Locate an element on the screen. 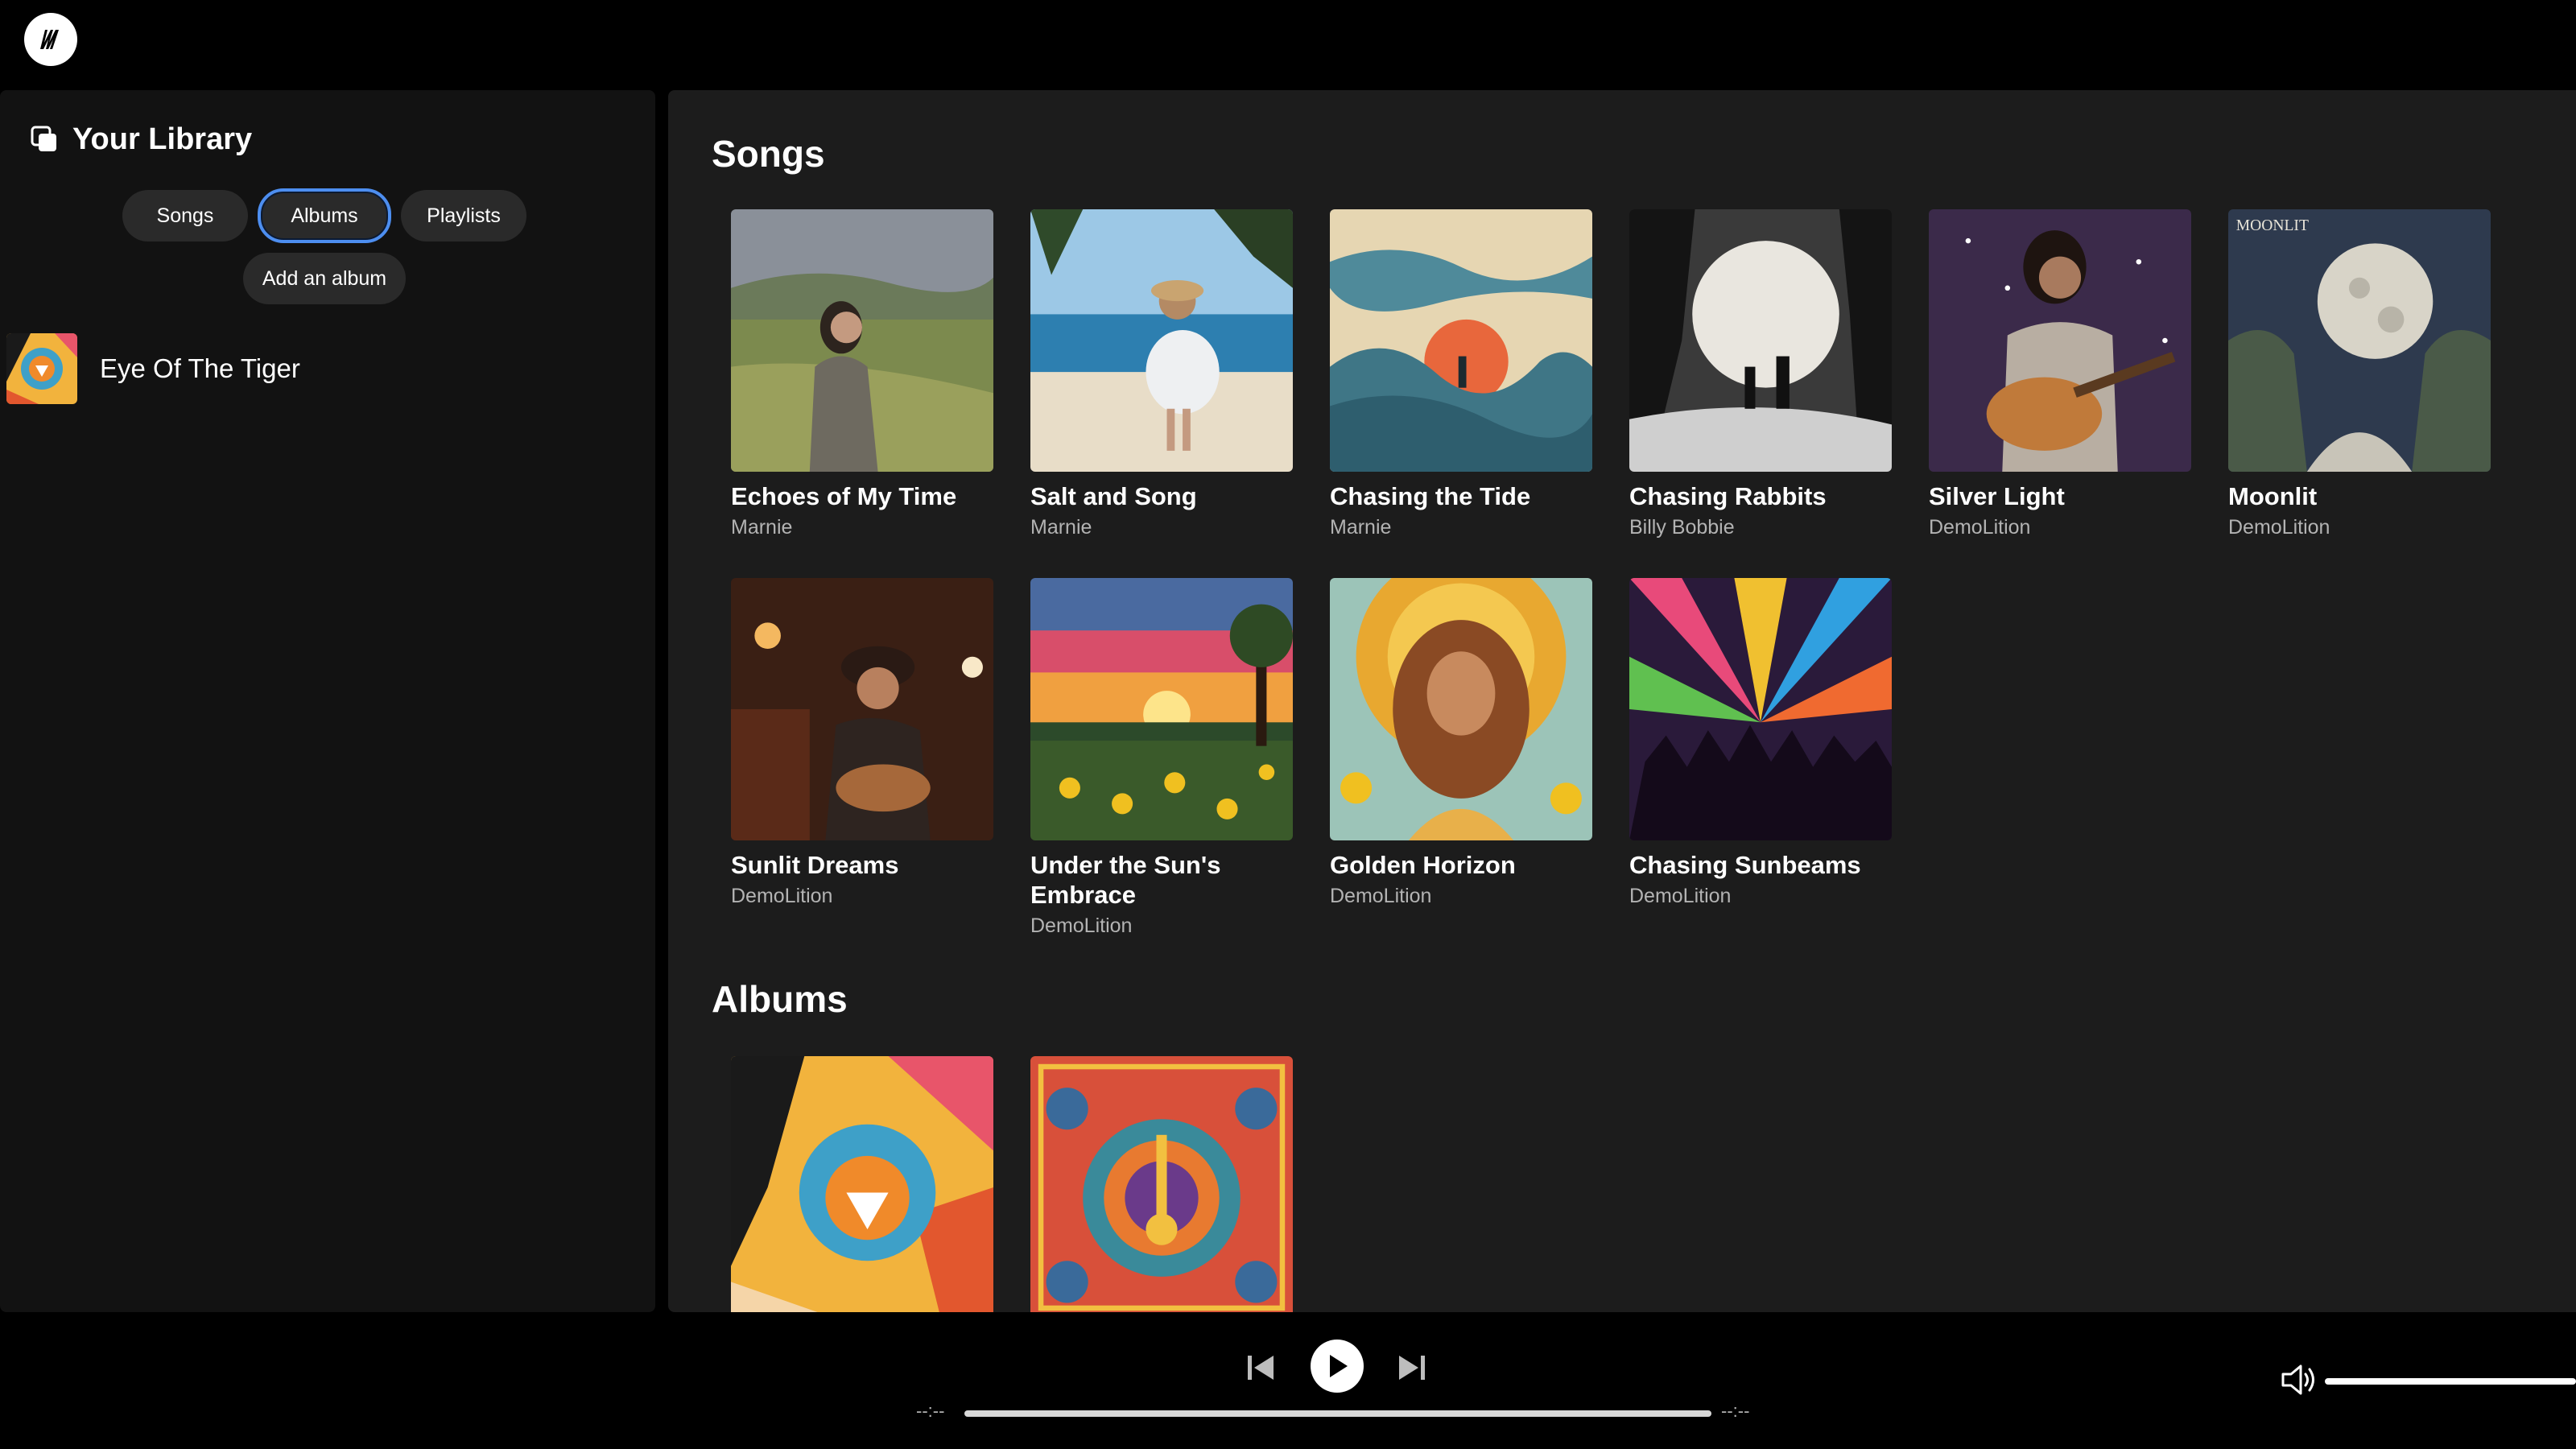  play-icon is located at coordinates (1339, 1366).